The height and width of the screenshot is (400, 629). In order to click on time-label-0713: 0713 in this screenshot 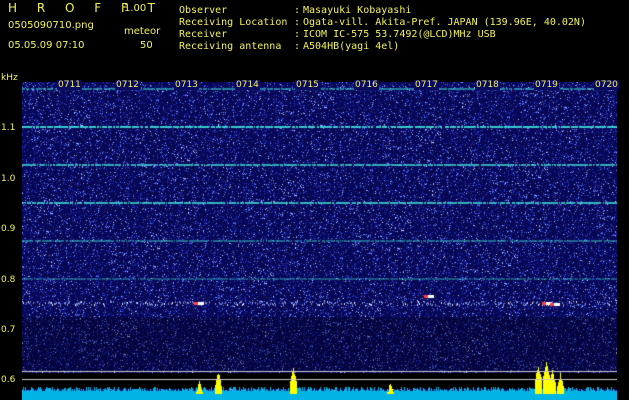, I will do `click(186, 85)`.